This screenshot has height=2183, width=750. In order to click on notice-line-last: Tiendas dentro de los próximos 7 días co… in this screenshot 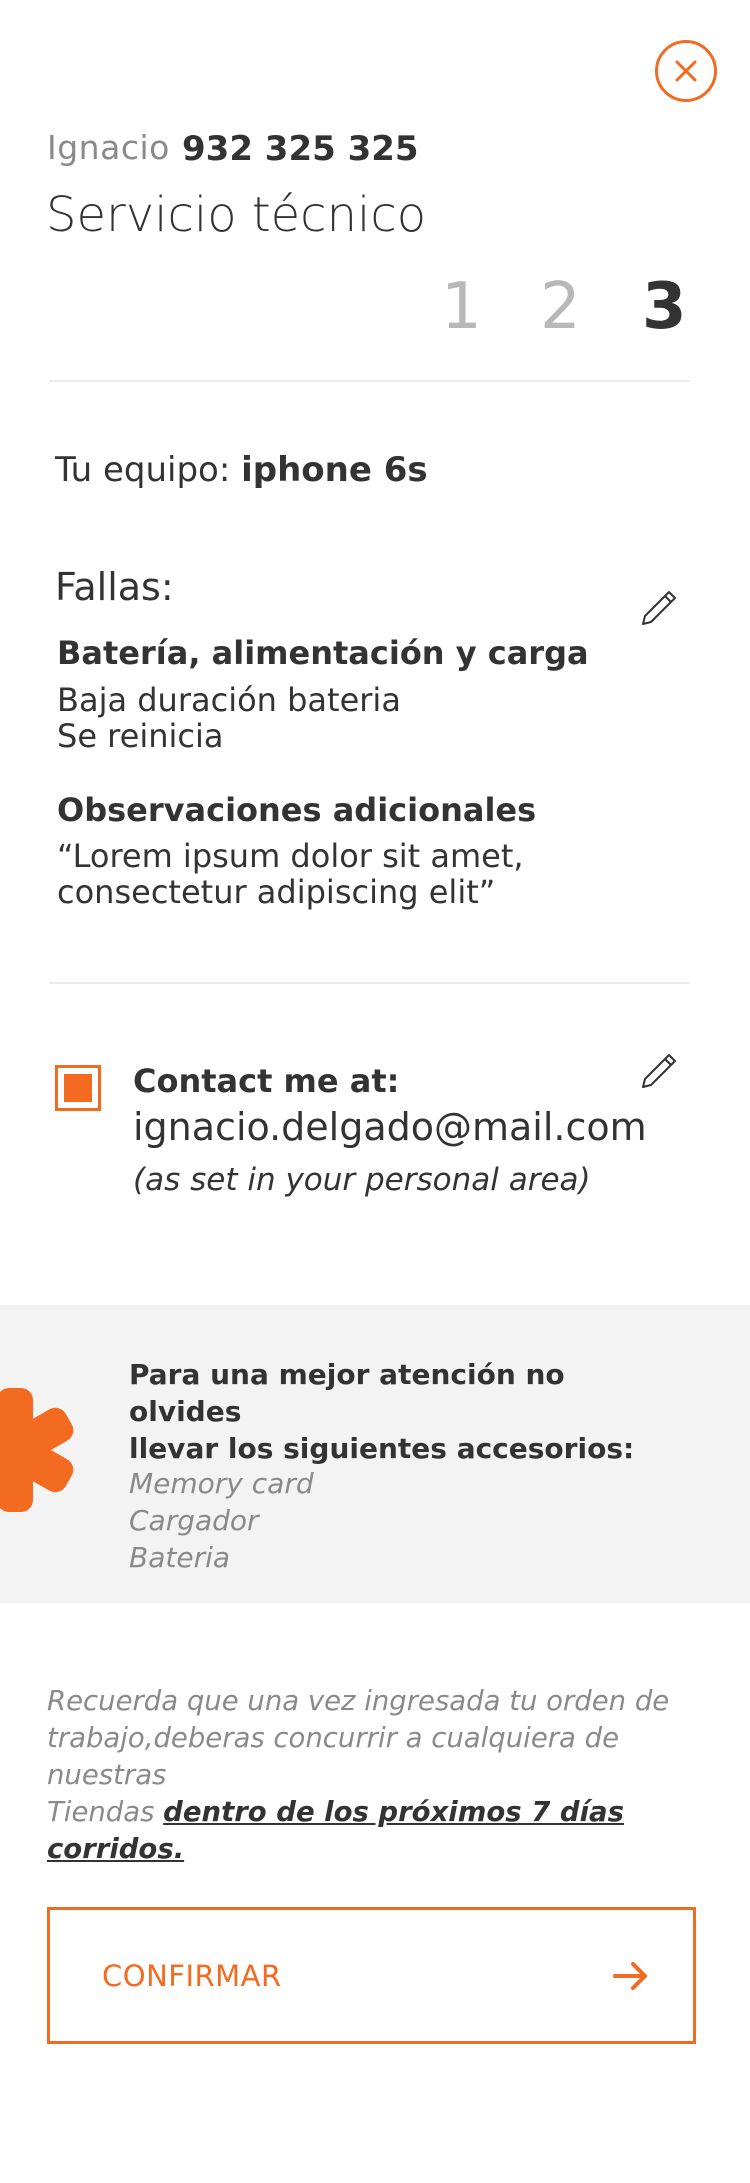, I will do `click(387, 1831)`.